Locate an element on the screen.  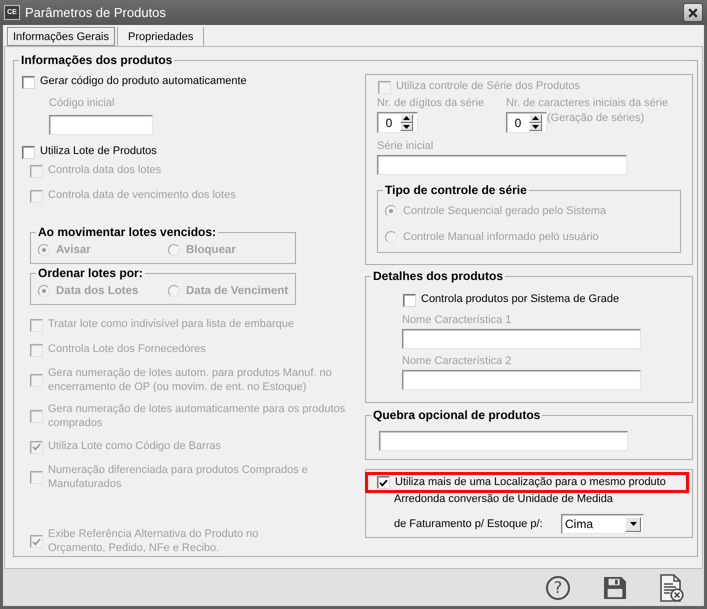
field-label: Série inicial is located at coordinates (405, 146).